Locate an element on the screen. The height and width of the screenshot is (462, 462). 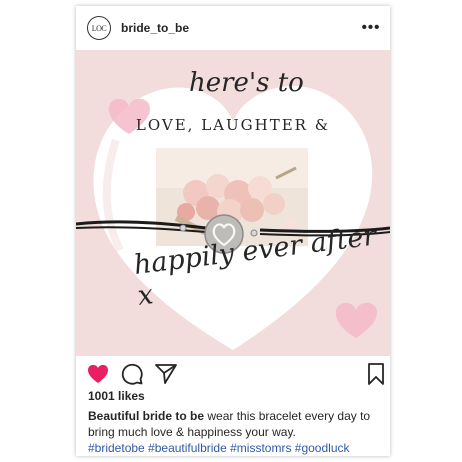
heading-caps: LOVE, LAUGHTER & is located at coordinates (233, 125).